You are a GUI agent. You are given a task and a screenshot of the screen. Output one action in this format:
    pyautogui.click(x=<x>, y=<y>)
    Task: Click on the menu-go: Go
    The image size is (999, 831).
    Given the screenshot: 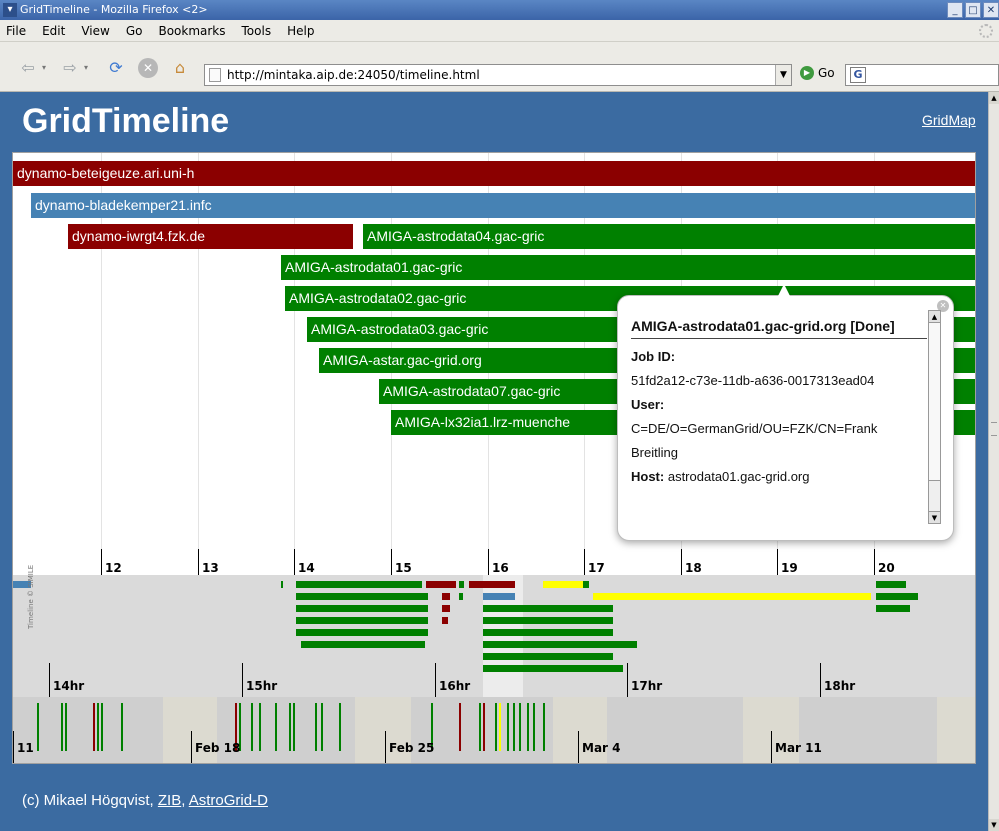 What is the action you would take?
    pyautogui.click(x=134, y=31)
    